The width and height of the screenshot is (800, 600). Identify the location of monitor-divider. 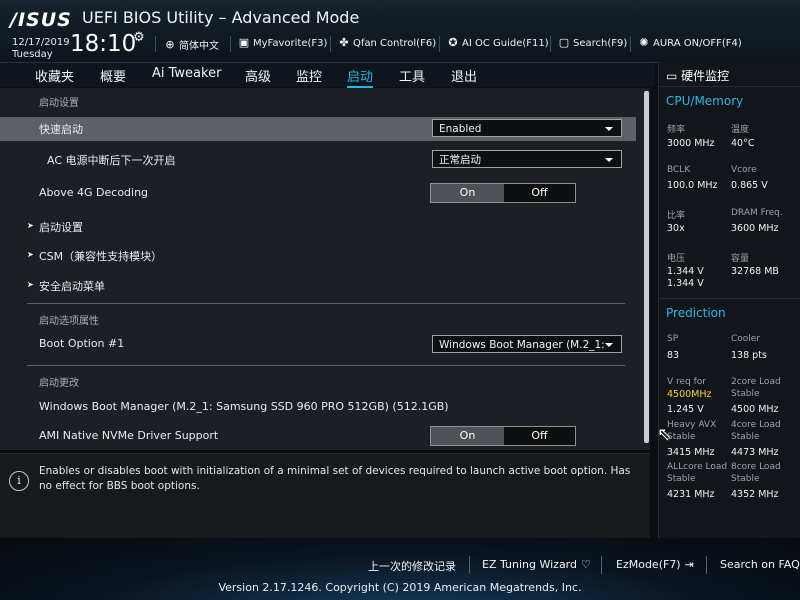
(729, 86).